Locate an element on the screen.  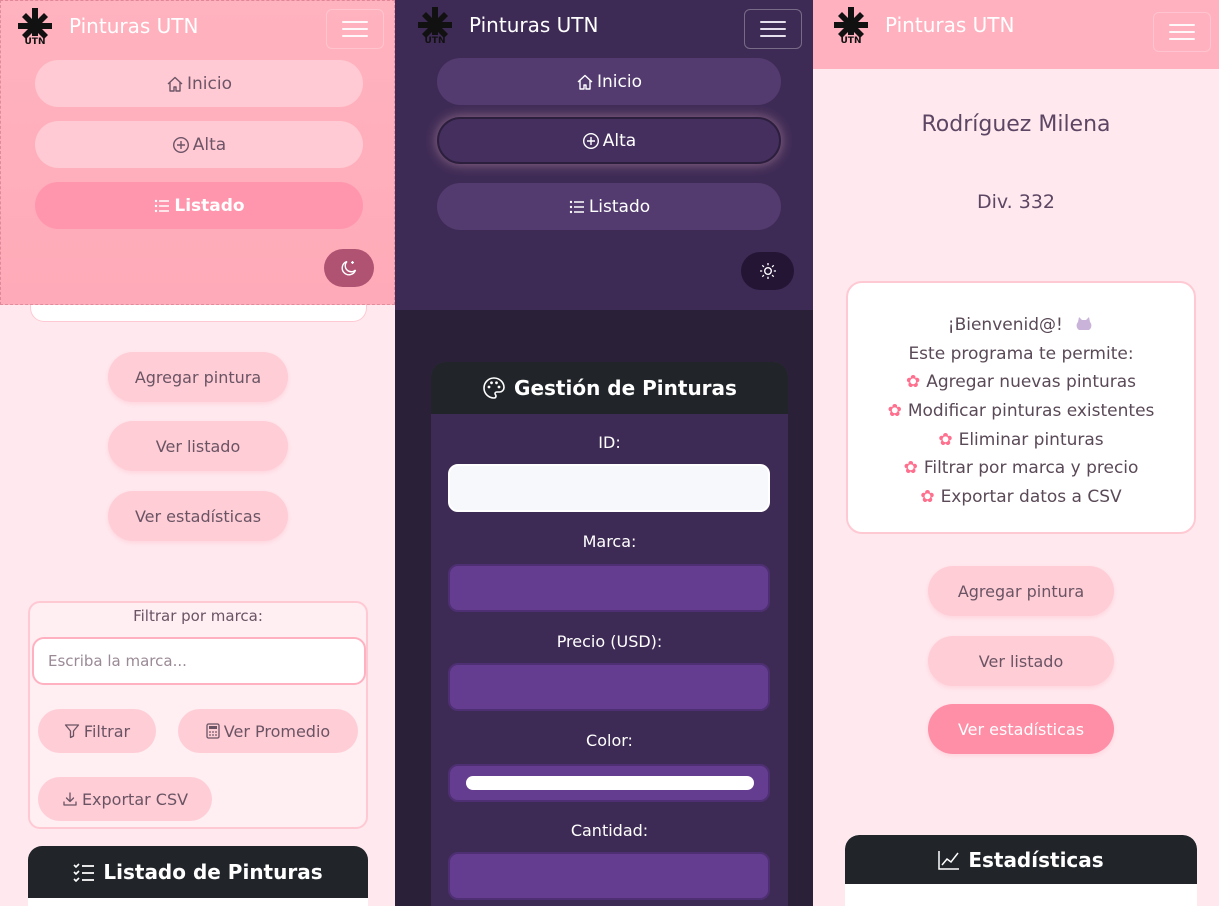
brand-label: Marca: is located at coordinates (609, 541).